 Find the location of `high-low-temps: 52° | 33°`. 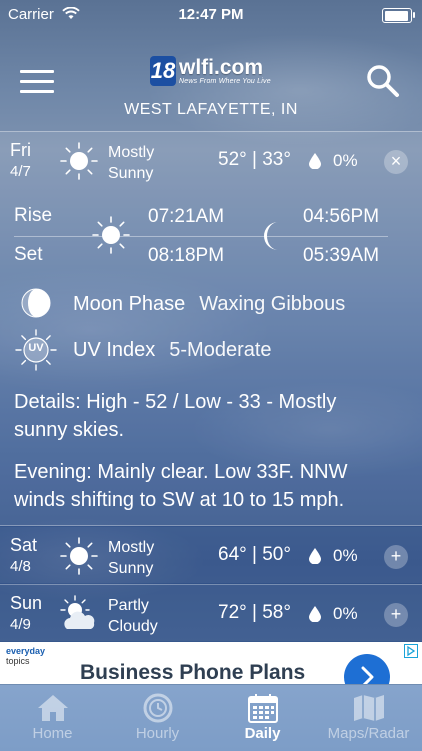

high-low-temps: 52° | 33° is located at coordinates (254, 159).